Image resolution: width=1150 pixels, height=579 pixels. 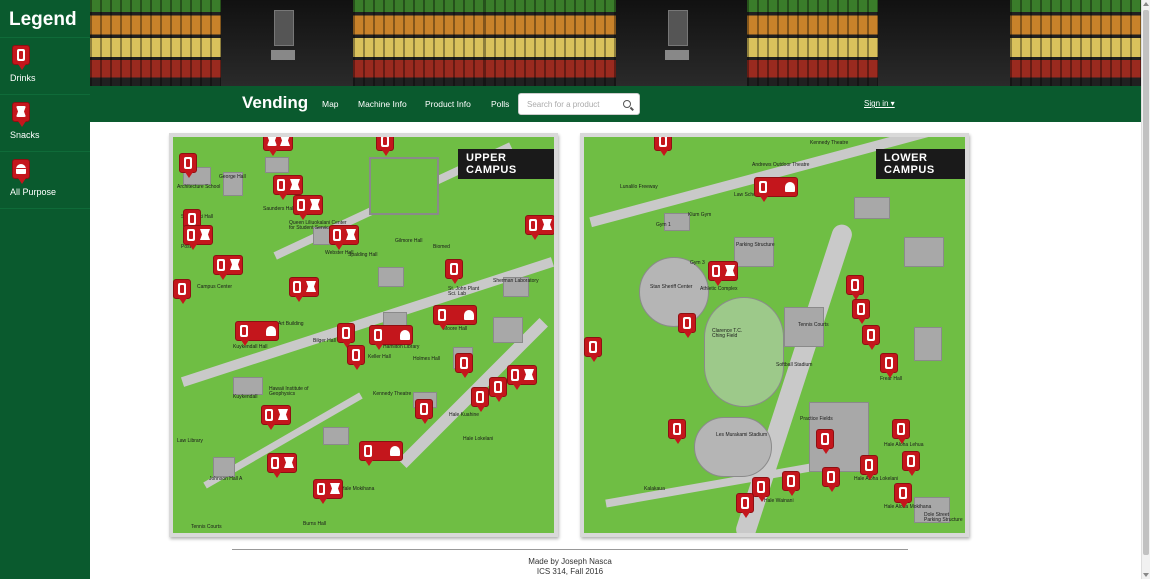 I want to click on map-label: Holmes Hall, so click(x=426, y=359).